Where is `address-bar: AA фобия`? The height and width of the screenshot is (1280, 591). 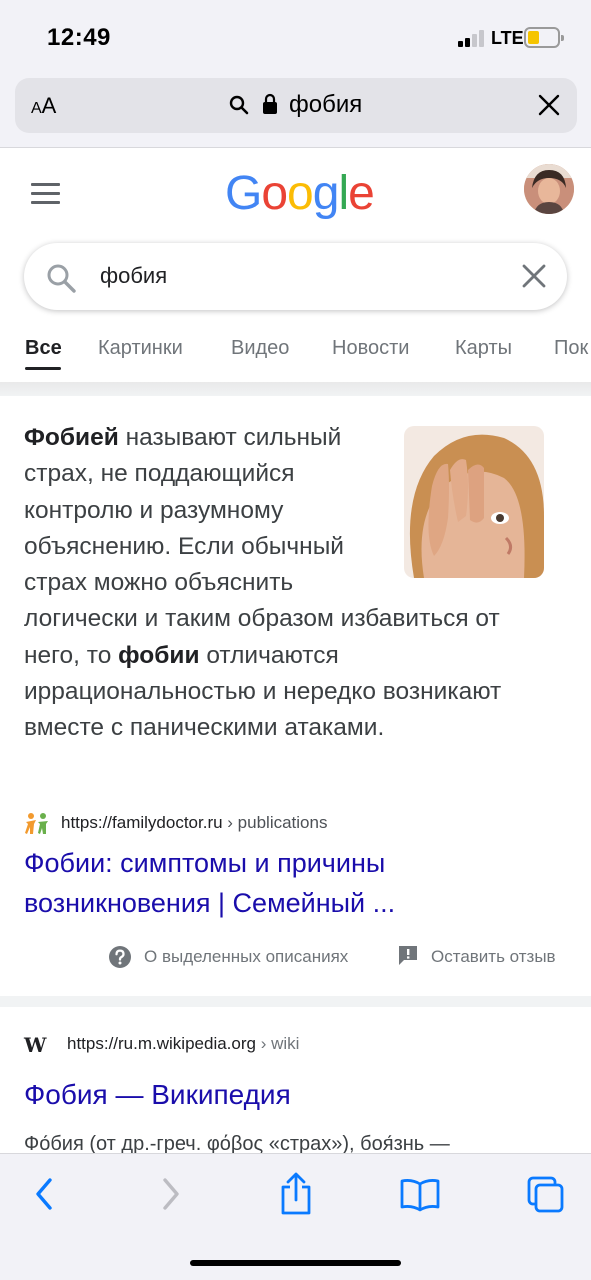 address-bar: AA фобия is located at coordinates (296, 105).